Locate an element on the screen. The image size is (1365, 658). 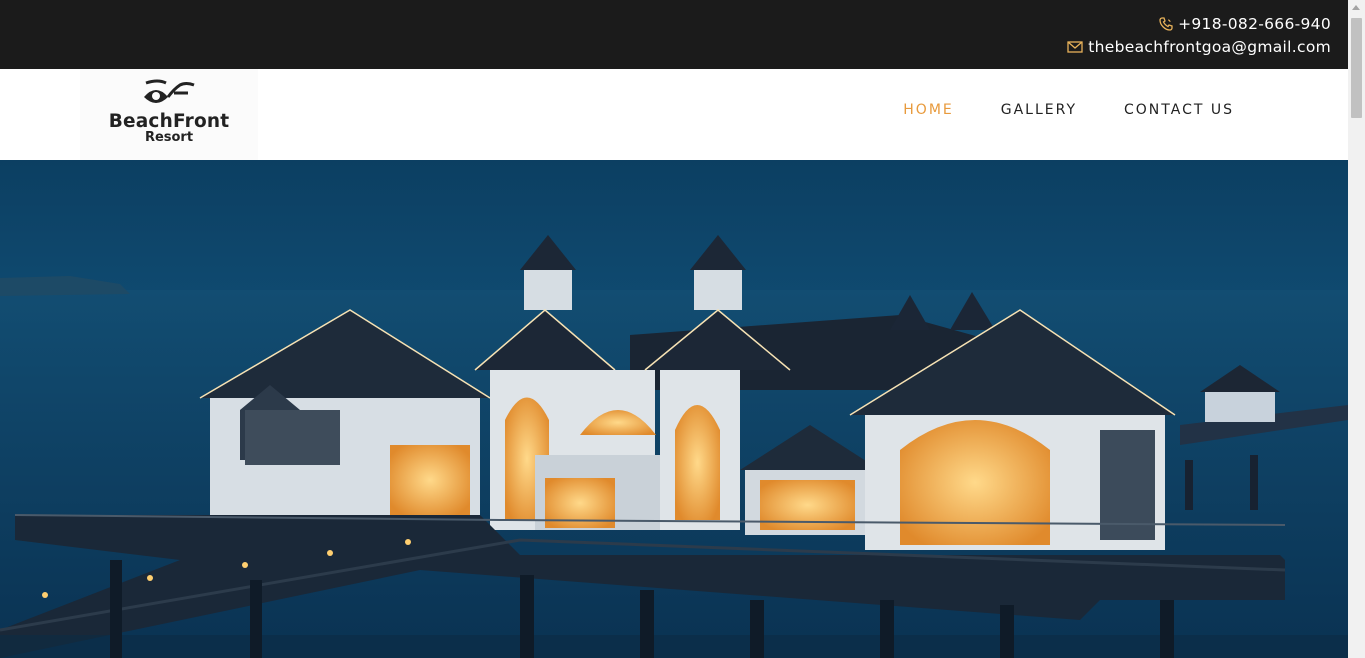
envelope-icon is located at coordinates (1075, 47).